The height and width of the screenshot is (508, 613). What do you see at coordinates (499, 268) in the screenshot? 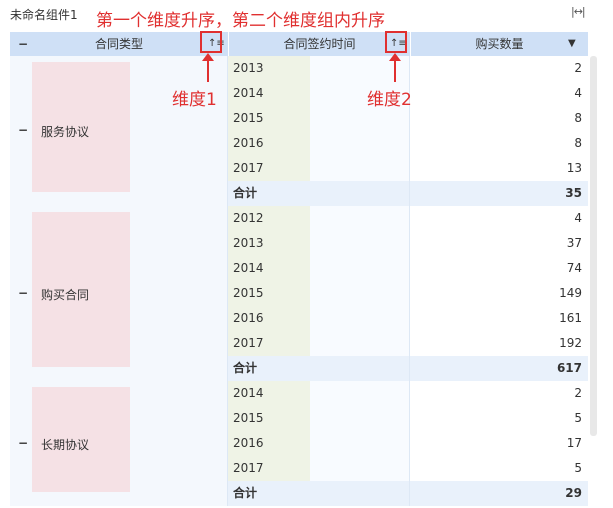
I see `quantity-cell: 74` at bounding box center [499, 268].